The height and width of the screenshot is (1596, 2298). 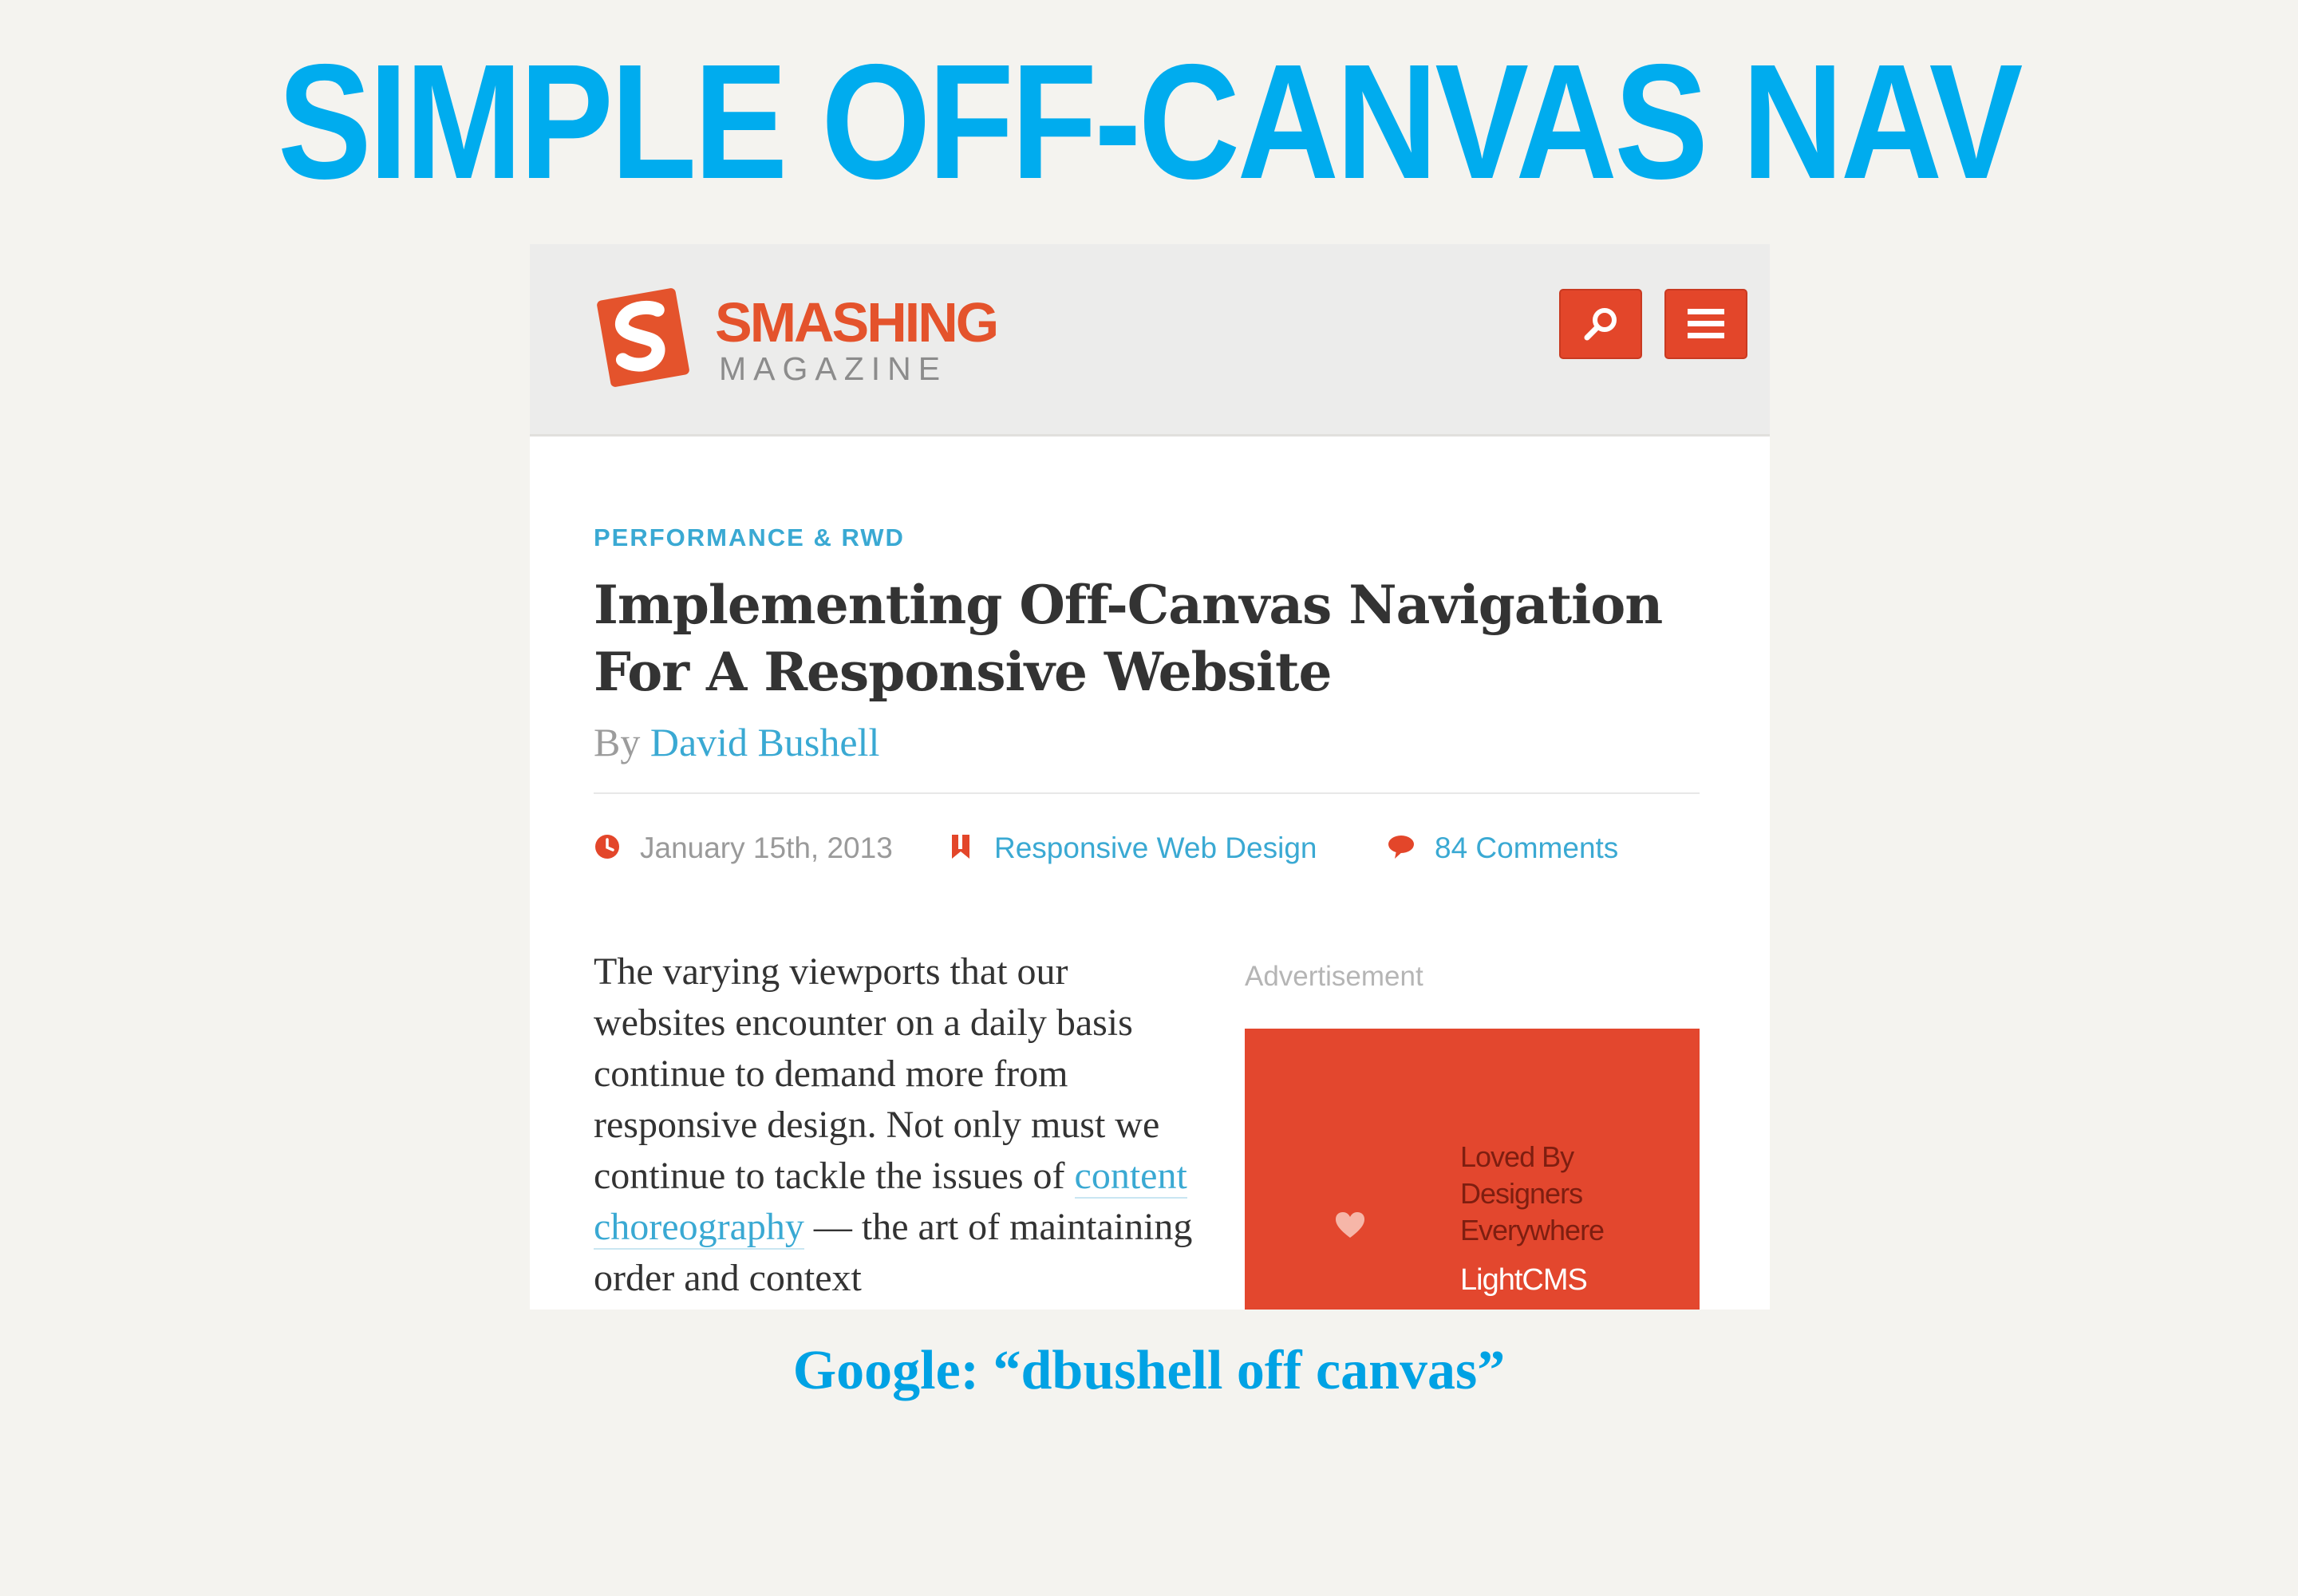 What do you see at coordinates (767, 848) in the screenshot?
I see `publish-date: January 15th, 2013` at bounding box center [767, 848].